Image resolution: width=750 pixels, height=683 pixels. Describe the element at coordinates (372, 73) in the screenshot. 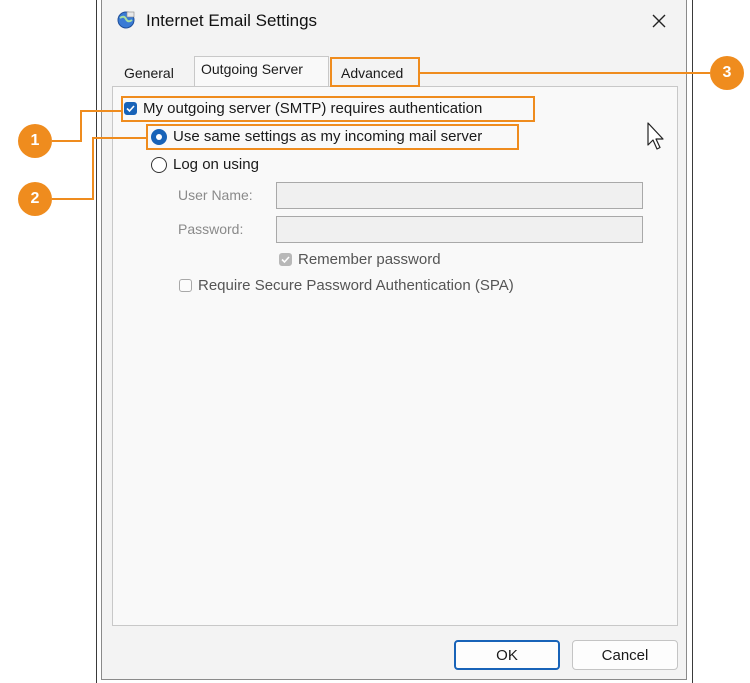

I see `tab-advanced: Advanced` at that location.